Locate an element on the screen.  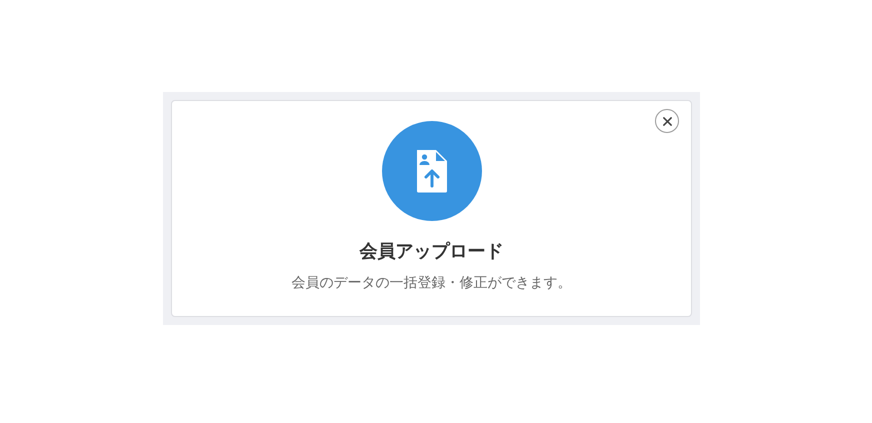
card-title: 会員アップロード is located at coordinates (432, 252).